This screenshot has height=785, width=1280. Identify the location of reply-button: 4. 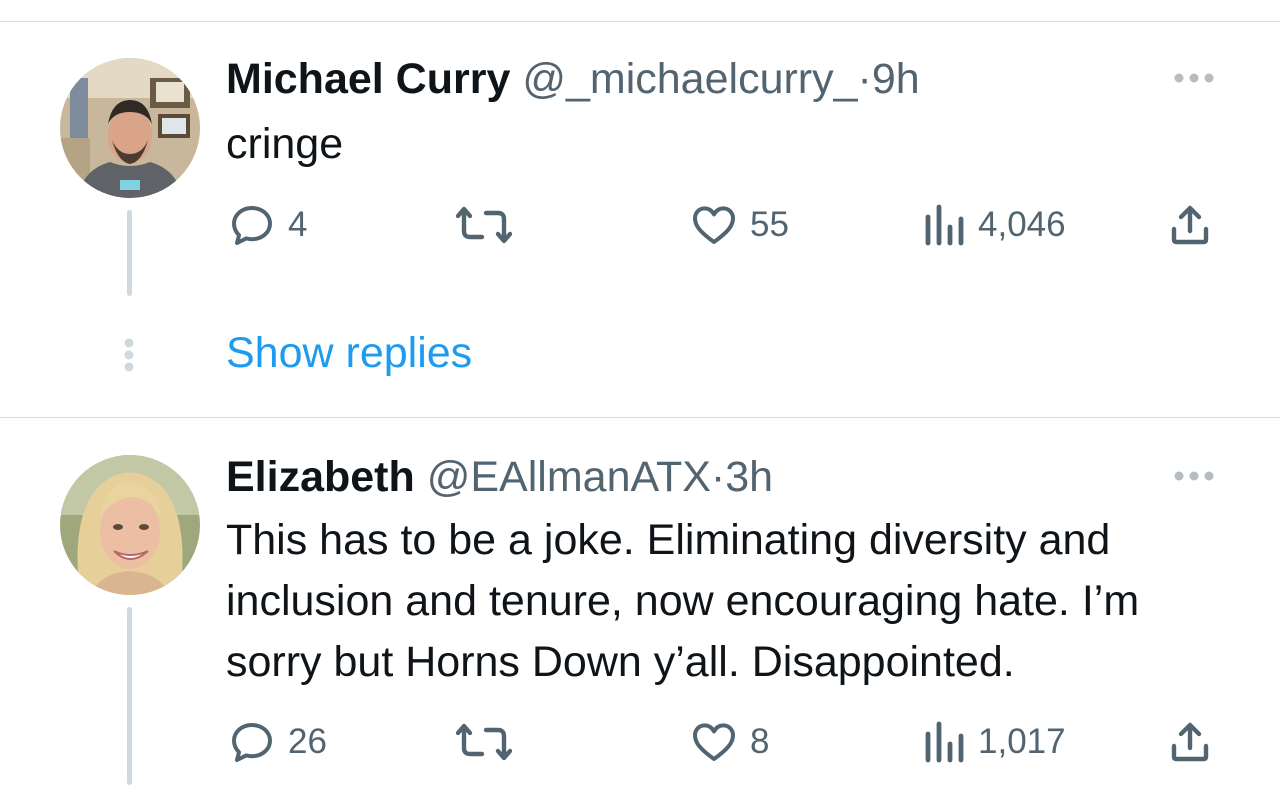
(267, 225).